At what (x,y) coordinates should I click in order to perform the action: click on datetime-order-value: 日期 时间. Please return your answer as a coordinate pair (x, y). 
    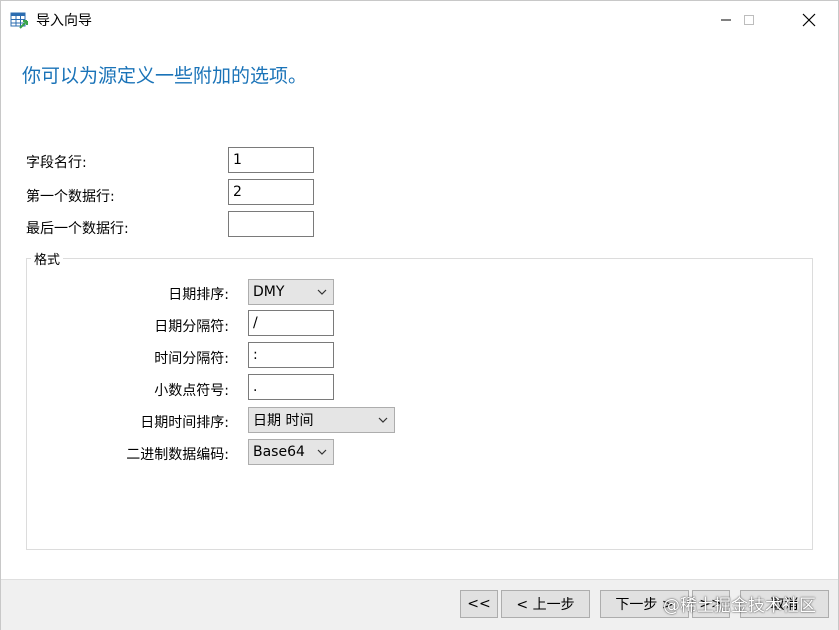
    Looking at the image, I should click on (283, 421).